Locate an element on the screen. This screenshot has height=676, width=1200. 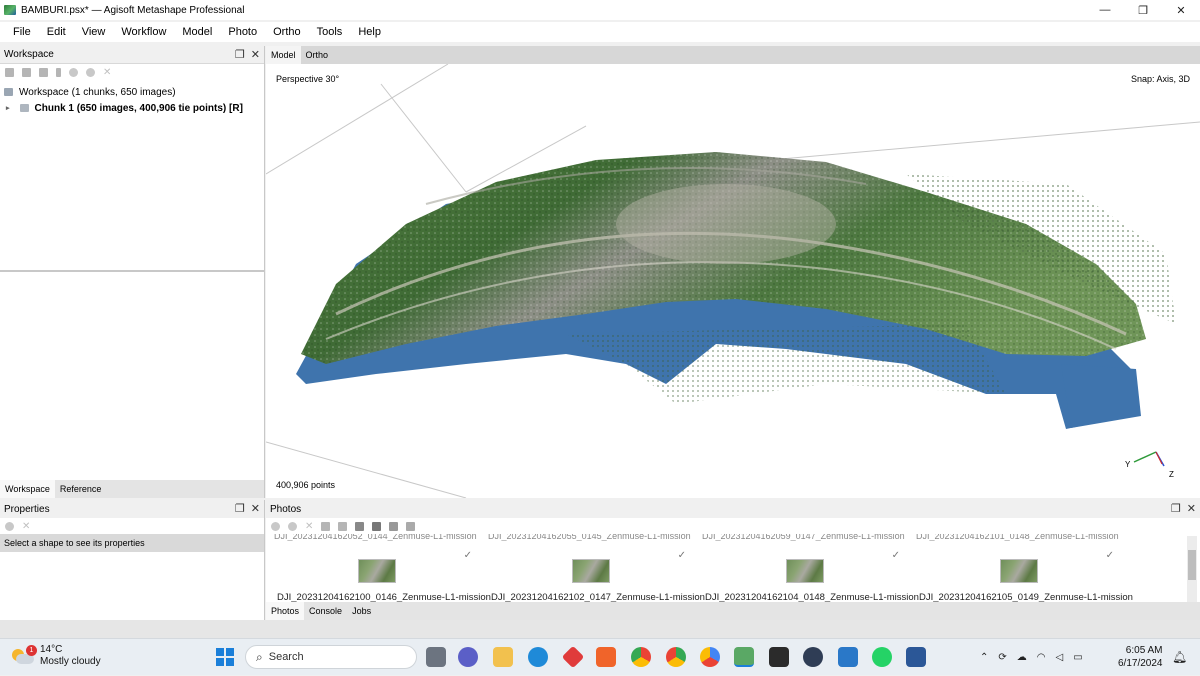
teams-icon is located at coordinates (468, 657).